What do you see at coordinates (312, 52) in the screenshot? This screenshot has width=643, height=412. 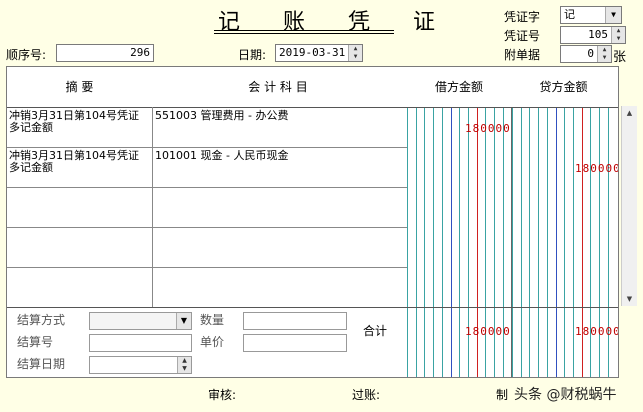 I see `date-value: 2019-03-31` at bounding box center [312, 52].